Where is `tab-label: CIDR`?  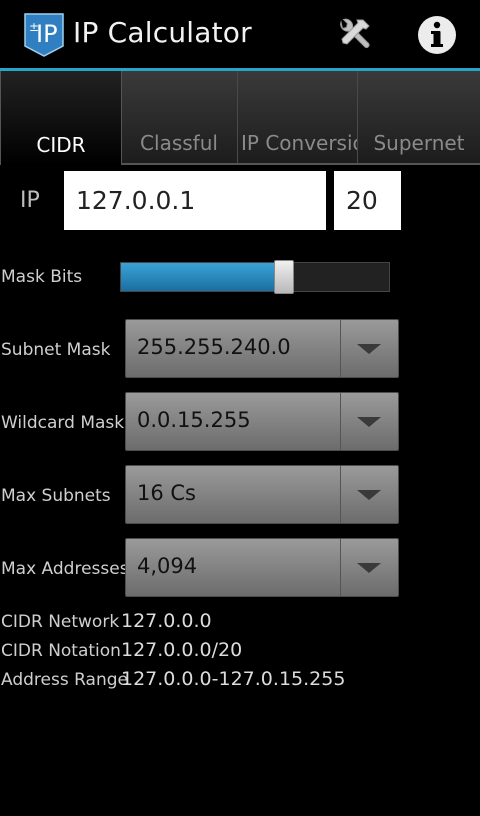 tab-label: CIDR is located at coordinates (61, 145).